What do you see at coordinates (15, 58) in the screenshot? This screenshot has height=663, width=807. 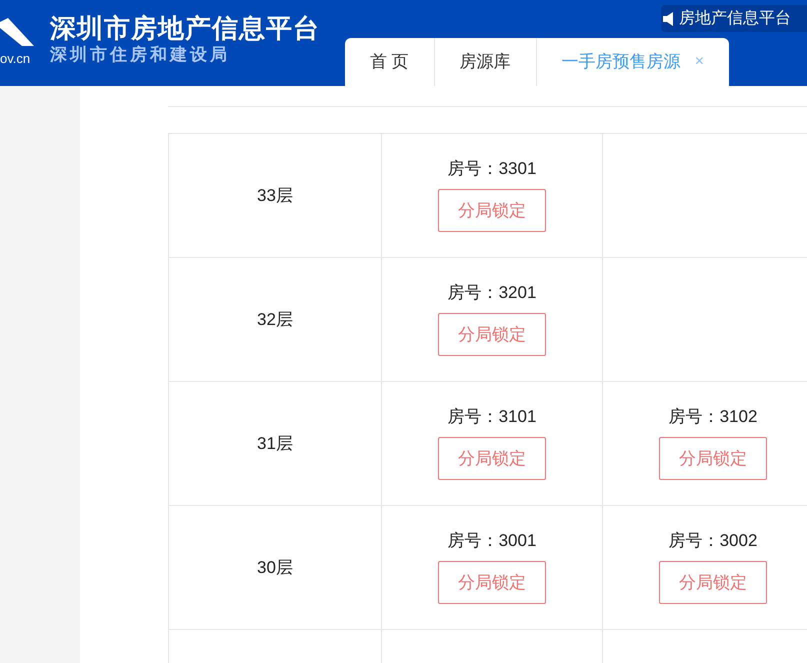 I see `logo-text: ov.cn` at bounding box center [15, 58].